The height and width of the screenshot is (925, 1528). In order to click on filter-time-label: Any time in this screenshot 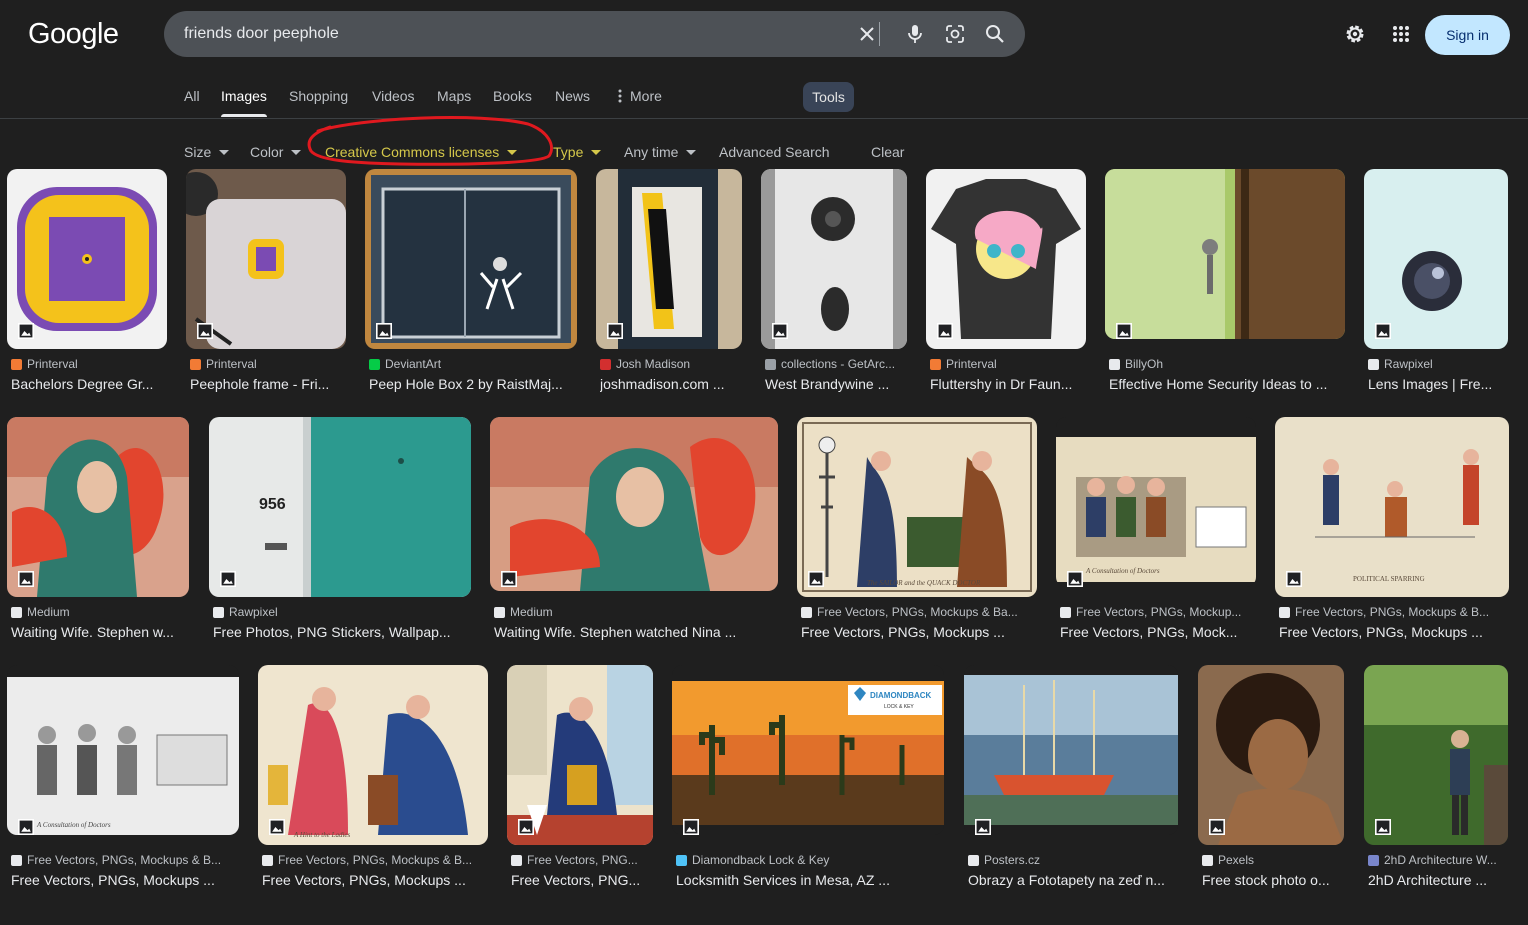, I will do `click(651, 152)`.